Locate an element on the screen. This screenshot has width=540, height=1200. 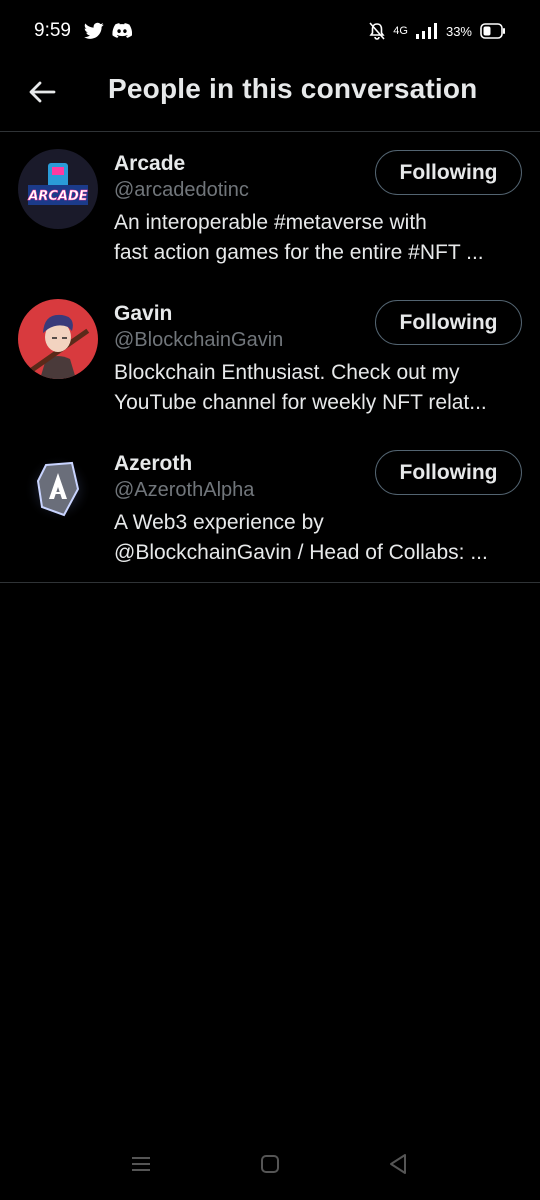
bio-line-1: An interoperable #metaverse with is located at coordinates (270, 222).